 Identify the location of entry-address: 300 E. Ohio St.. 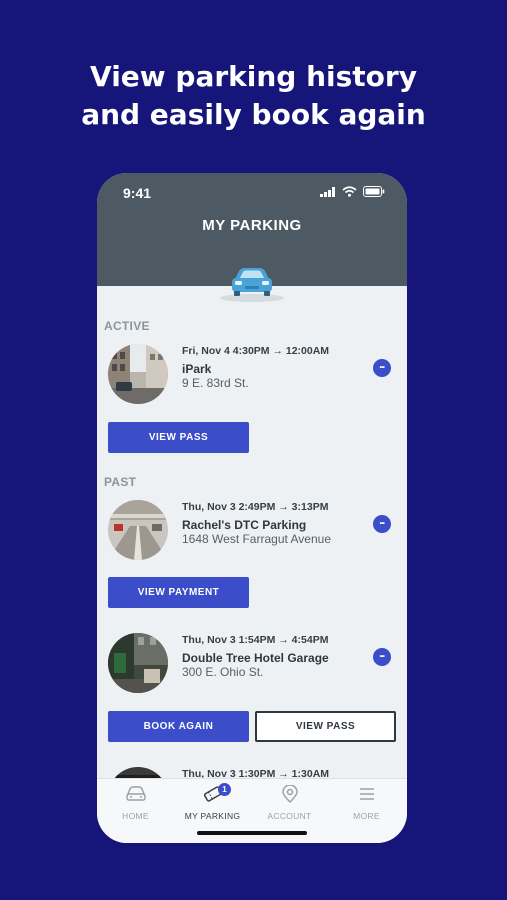
(223, 672).